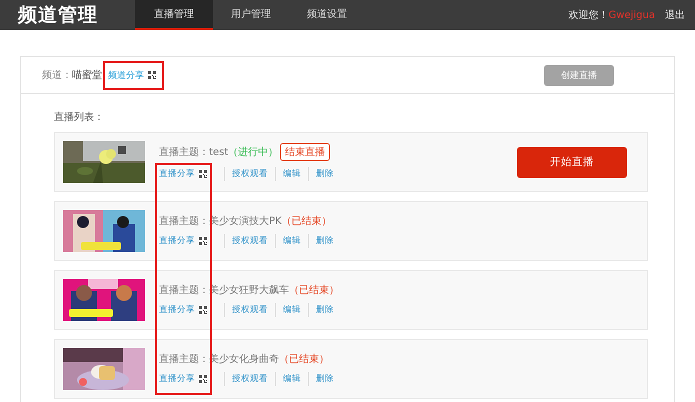  I want to click on welcome-text: 欢迎您！Gwejigua, so click(611, 15).